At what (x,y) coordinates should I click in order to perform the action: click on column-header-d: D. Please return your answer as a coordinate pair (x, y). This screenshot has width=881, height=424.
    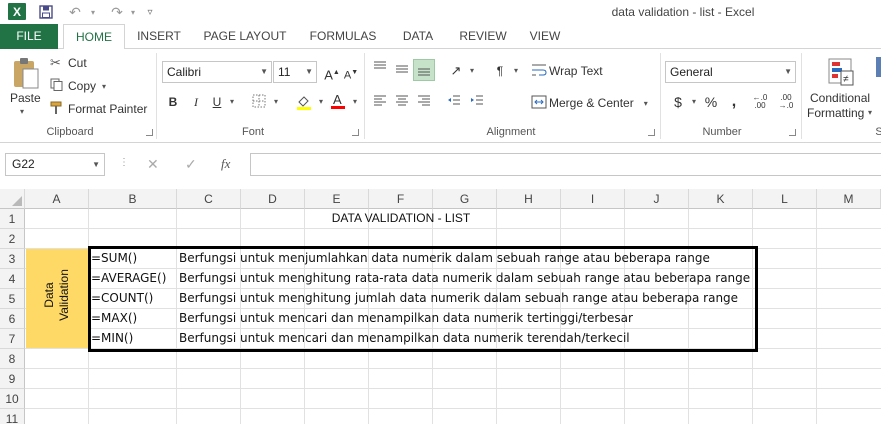
    Looking at the image, I should click on (273, 199).